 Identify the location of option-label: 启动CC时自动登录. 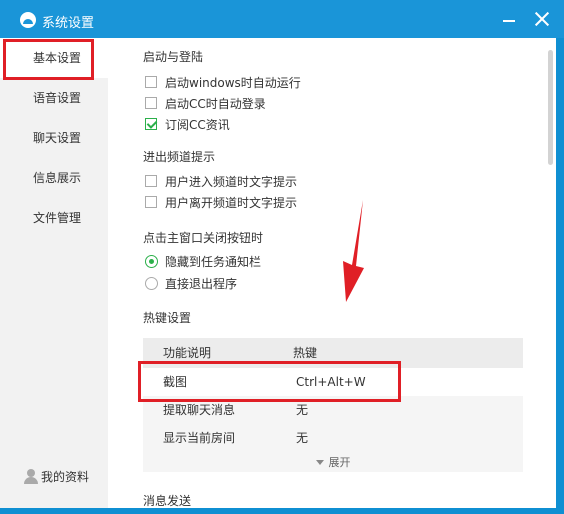
(215, 104).